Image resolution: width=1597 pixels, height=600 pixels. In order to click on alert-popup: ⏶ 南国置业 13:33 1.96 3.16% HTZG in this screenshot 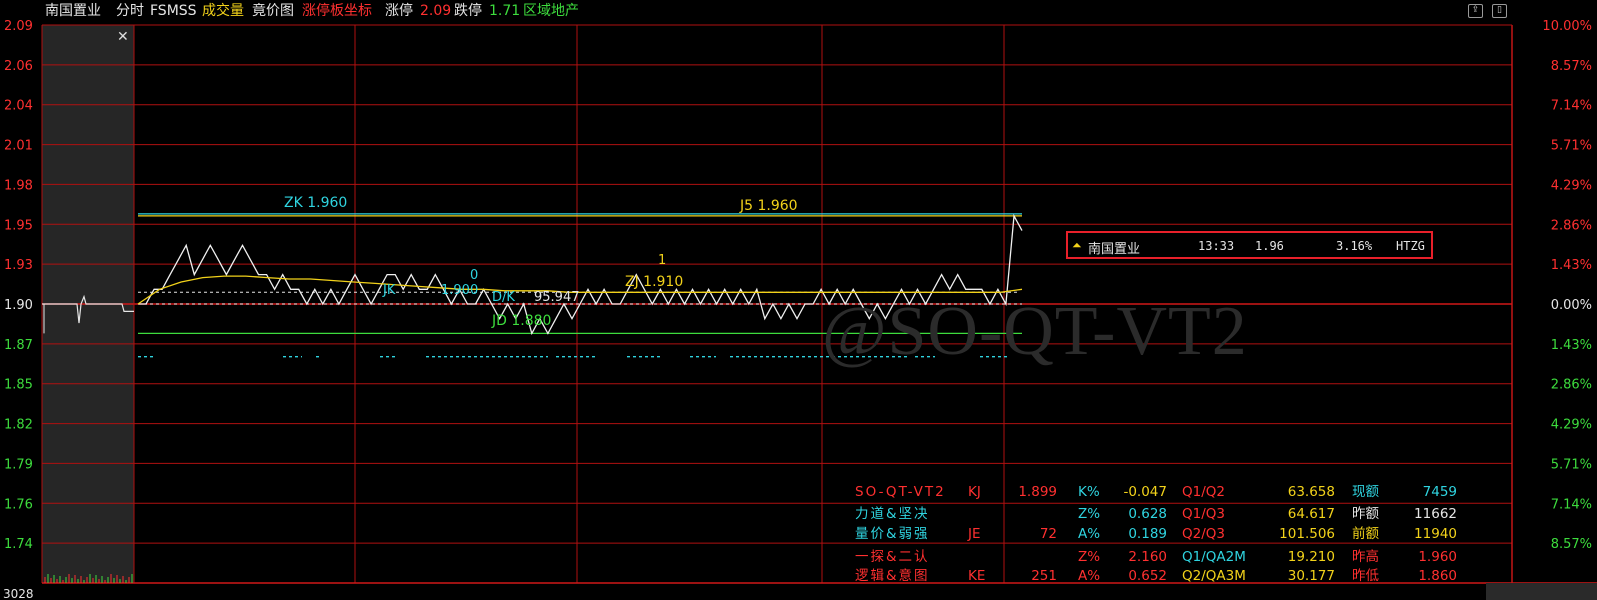, I will do `click(1249, 245)`.